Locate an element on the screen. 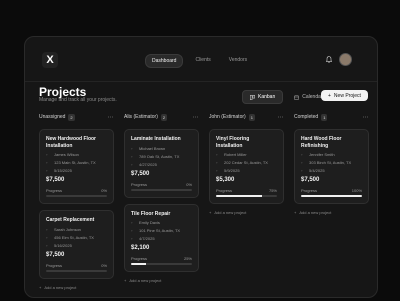  card-date: 4/7/2025 is located at coordinates (147, 238).